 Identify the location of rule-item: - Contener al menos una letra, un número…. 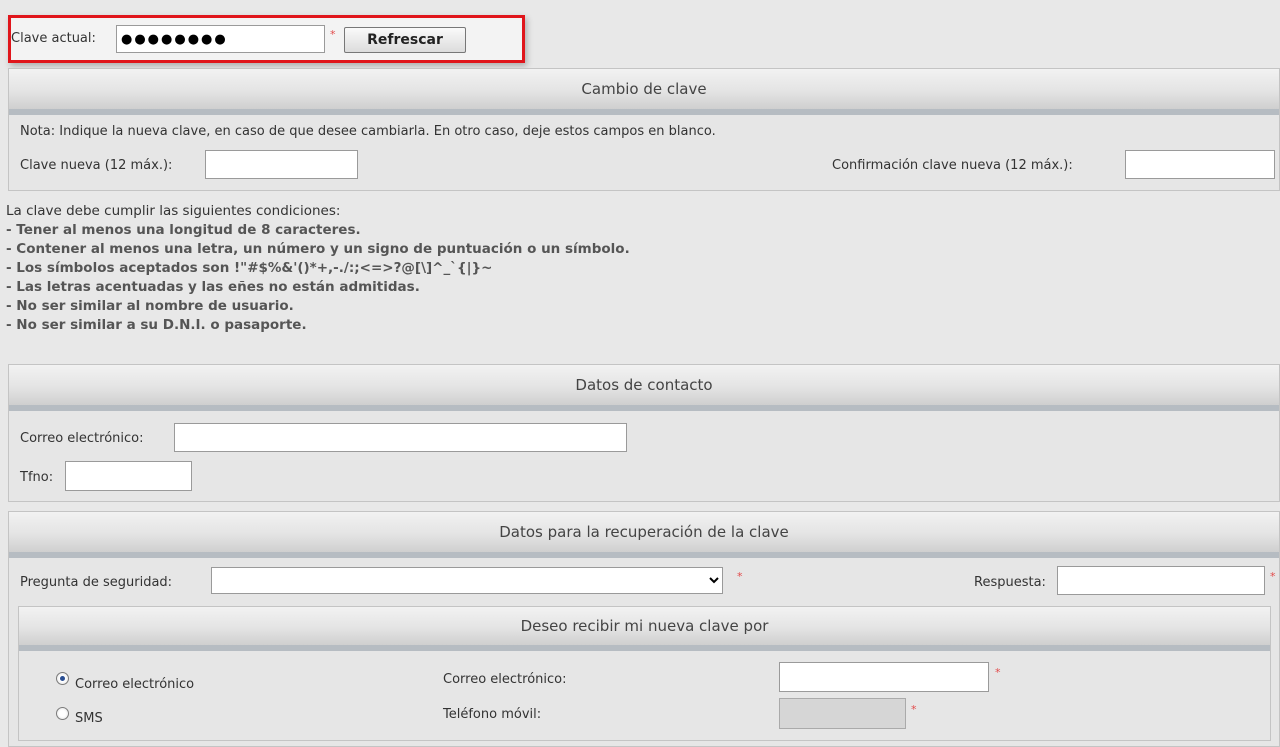
(318, 249).